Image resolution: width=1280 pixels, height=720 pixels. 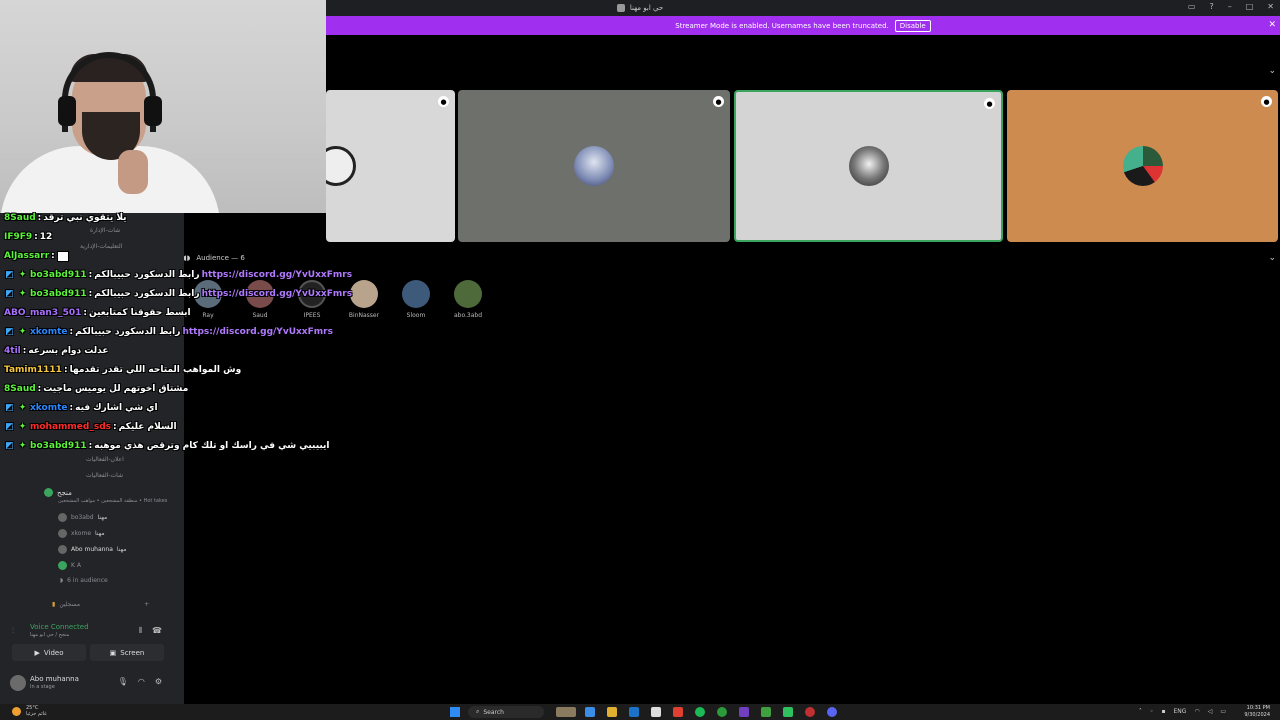 What do you see at coordinates (105, 230) in the screenshot?
I see `channel-item: شات-الإدارة` at bounding box center [105, 230].